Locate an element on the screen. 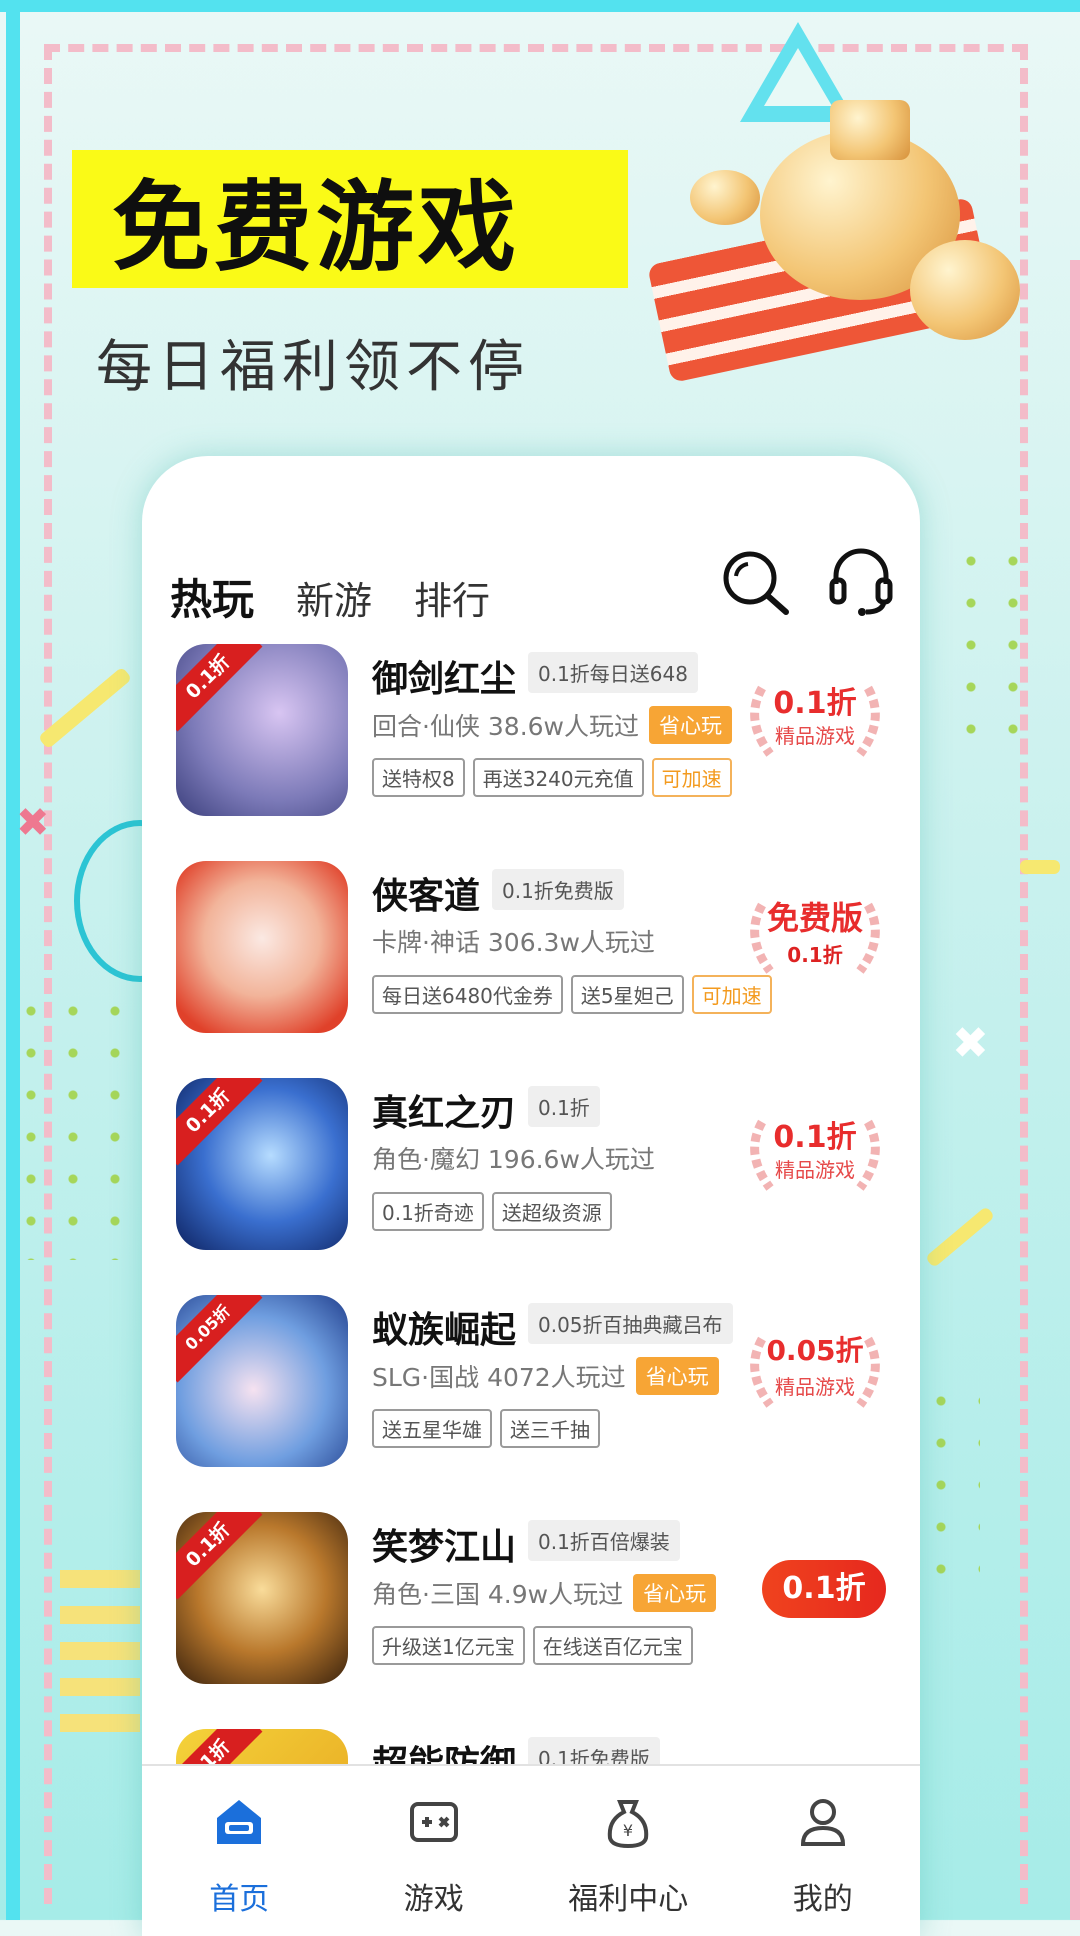 This screenshot has width=1080, height=1936. nav-label: 首页 is located at coordinates (239, 1899).